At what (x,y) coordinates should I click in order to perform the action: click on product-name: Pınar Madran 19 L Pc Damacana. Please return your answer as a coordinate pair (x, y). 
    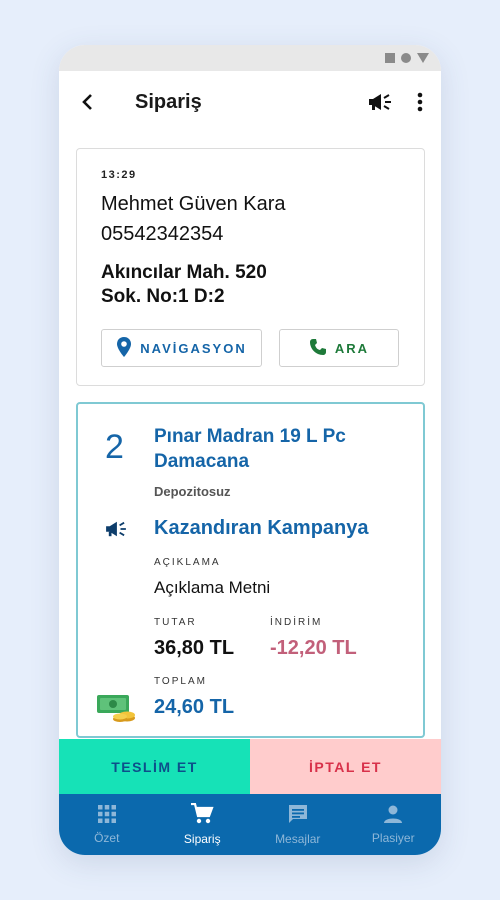
    Looking at the image, I should click on (250, 449).